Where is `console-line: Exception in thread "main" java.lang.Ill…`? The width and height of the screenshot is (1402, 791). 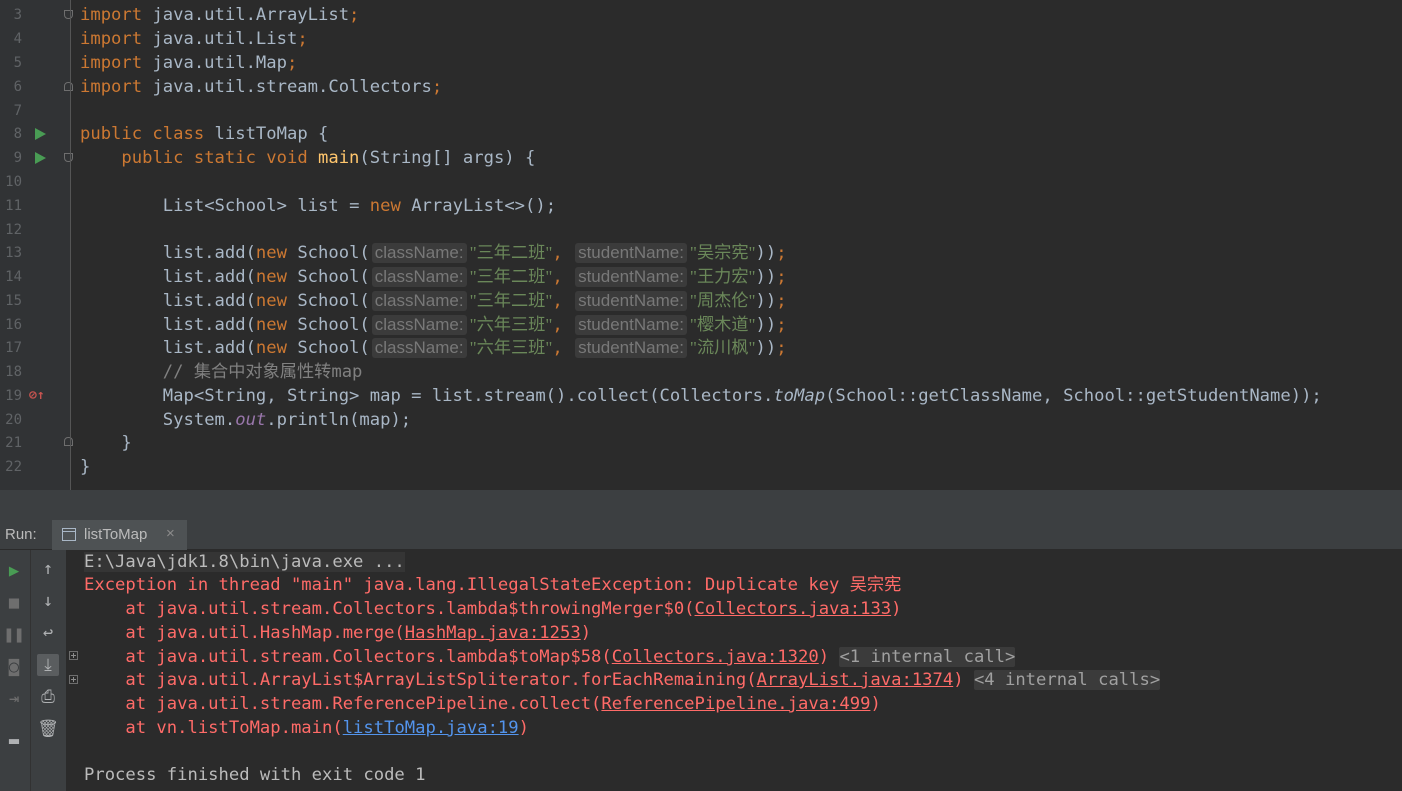 console-line: Exception in thread "main" java.lang.Ill… is located at coordinates (493, 585).